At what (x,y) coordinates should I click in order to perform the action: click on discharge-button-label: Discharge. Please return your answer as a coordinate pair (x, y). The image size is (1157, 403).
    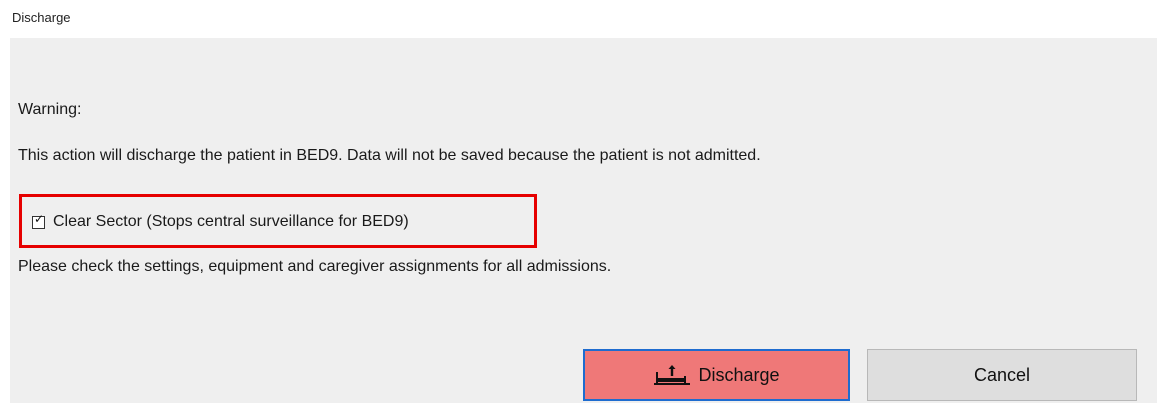
    Looking at the image, I should click on (739, 374).